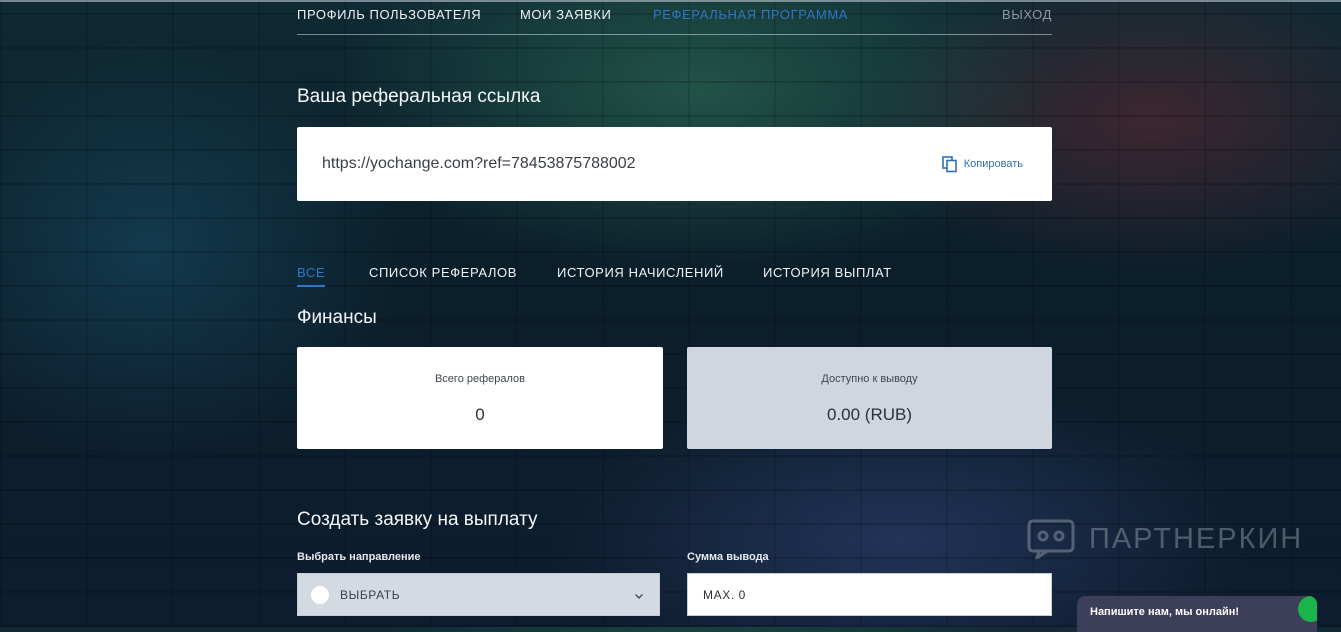  What do you see at coordinates (640, 272) in the screenshot?
I see `tab-accrual-history: ИСТОРИЯ НАЧИСЛЕНИЙ` at bounding box center [640, 272].